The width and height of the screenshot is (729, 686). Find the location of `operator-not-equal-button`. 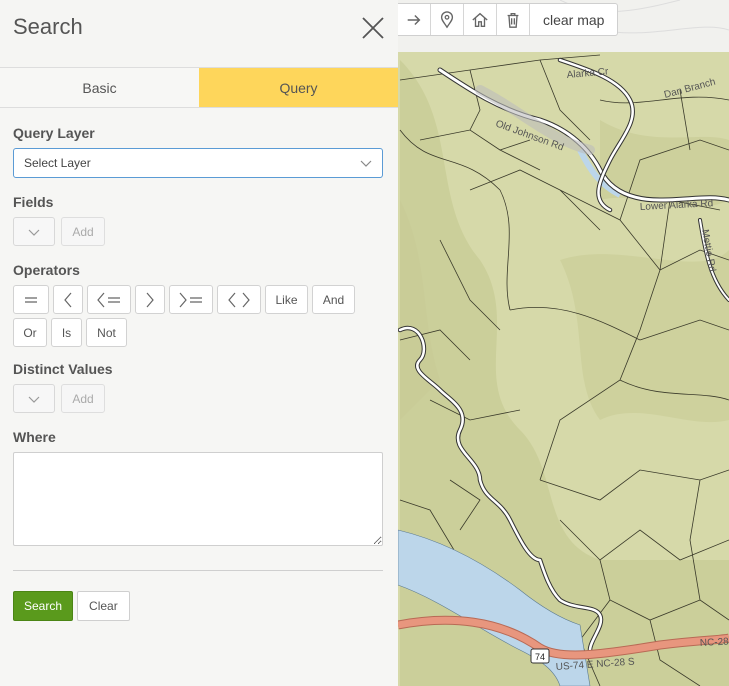

operator-not-equal-button is located at coordinates (239, 299).